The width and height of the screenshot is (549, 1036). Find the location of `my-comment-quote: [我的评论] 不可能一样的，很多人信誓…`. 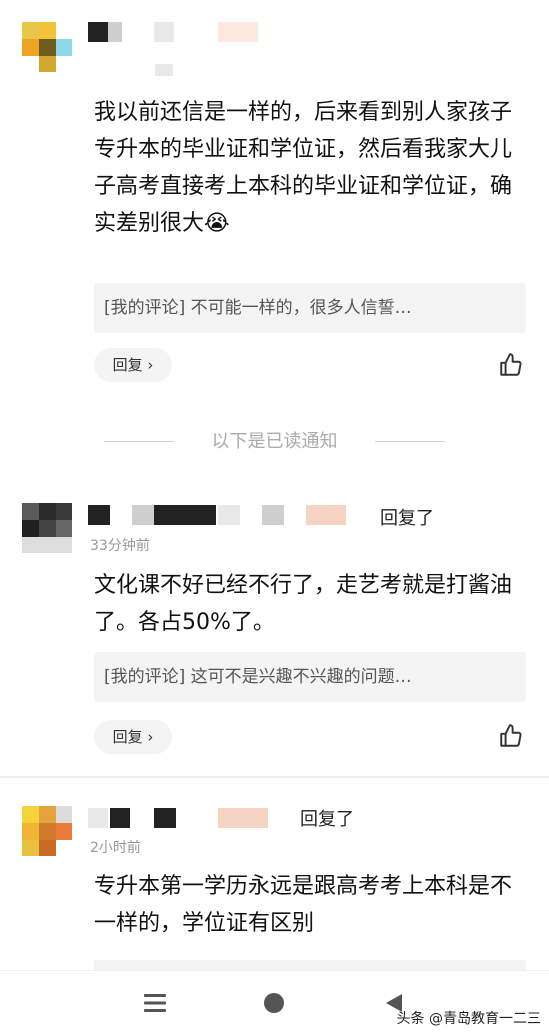

my-comment-quote: [我的评论] 不可能一样的，很多人信誓… is located at coordinates (310, 308).